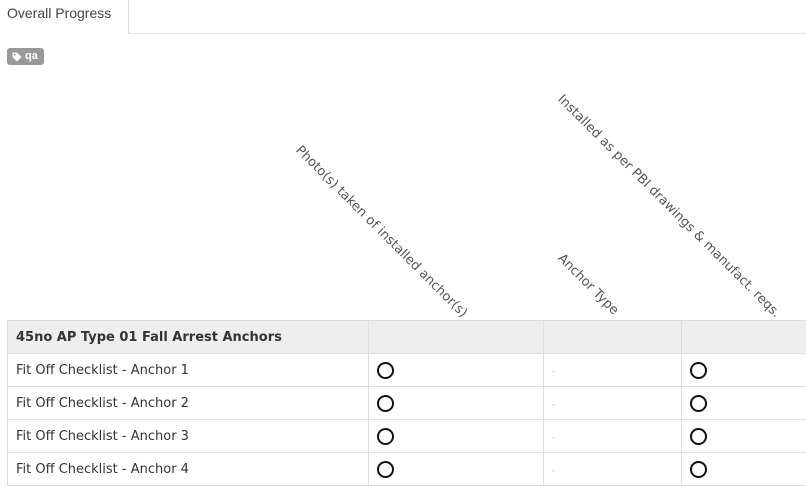  I want to click on row-label: Fit Off Checklist - Anchor 3, so click(188, 436).